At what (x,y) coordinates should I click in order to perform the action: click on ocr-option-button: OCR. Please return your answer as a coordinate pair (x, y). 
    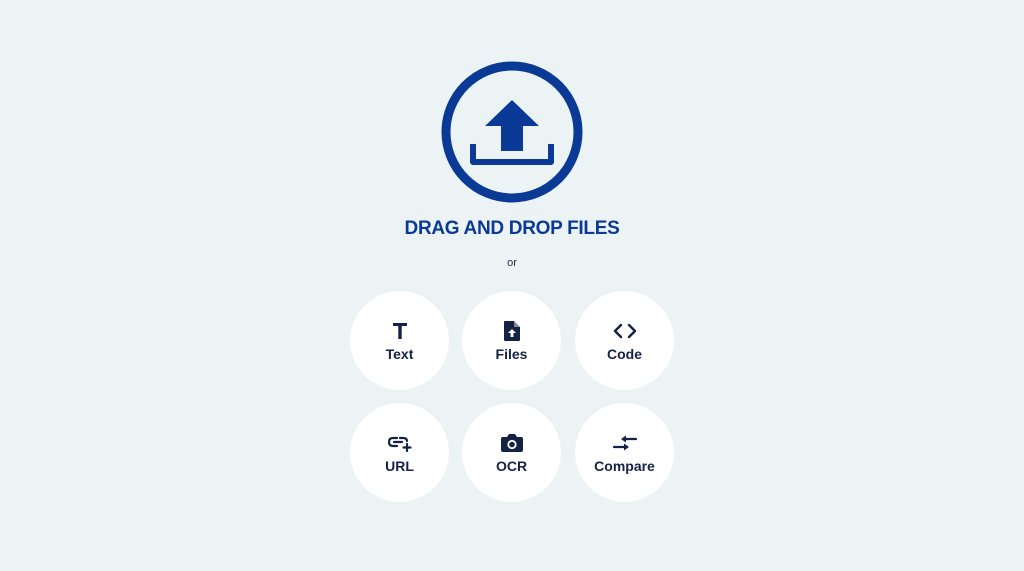
    Looking at the image, I should click on (511, 452).